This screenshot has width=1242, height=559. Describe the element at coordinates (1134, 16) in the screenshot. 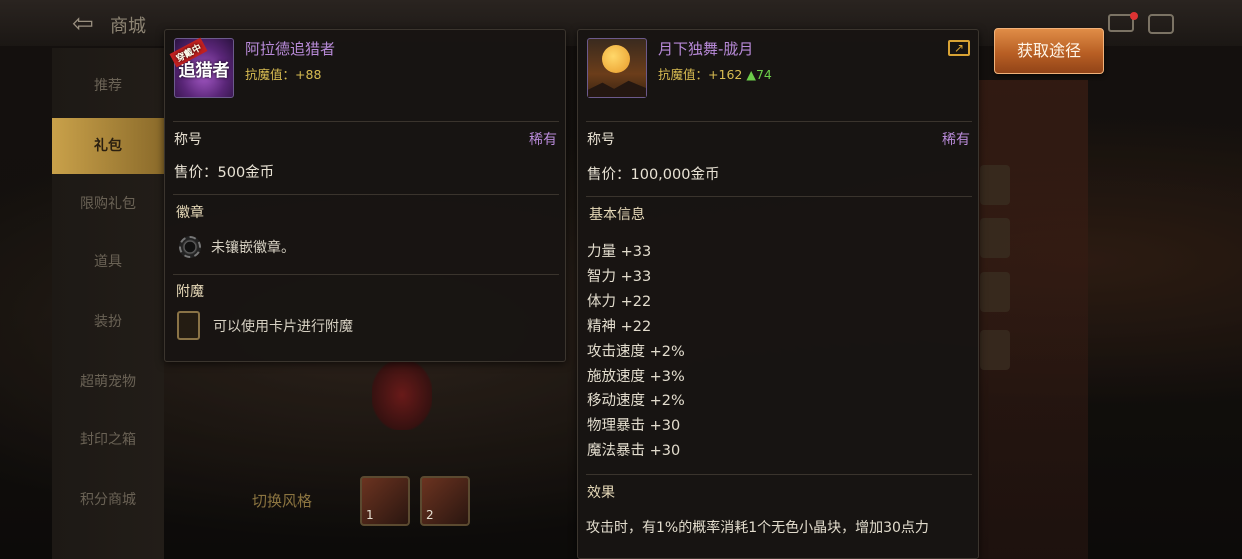

I see `notification-dot` at that location.